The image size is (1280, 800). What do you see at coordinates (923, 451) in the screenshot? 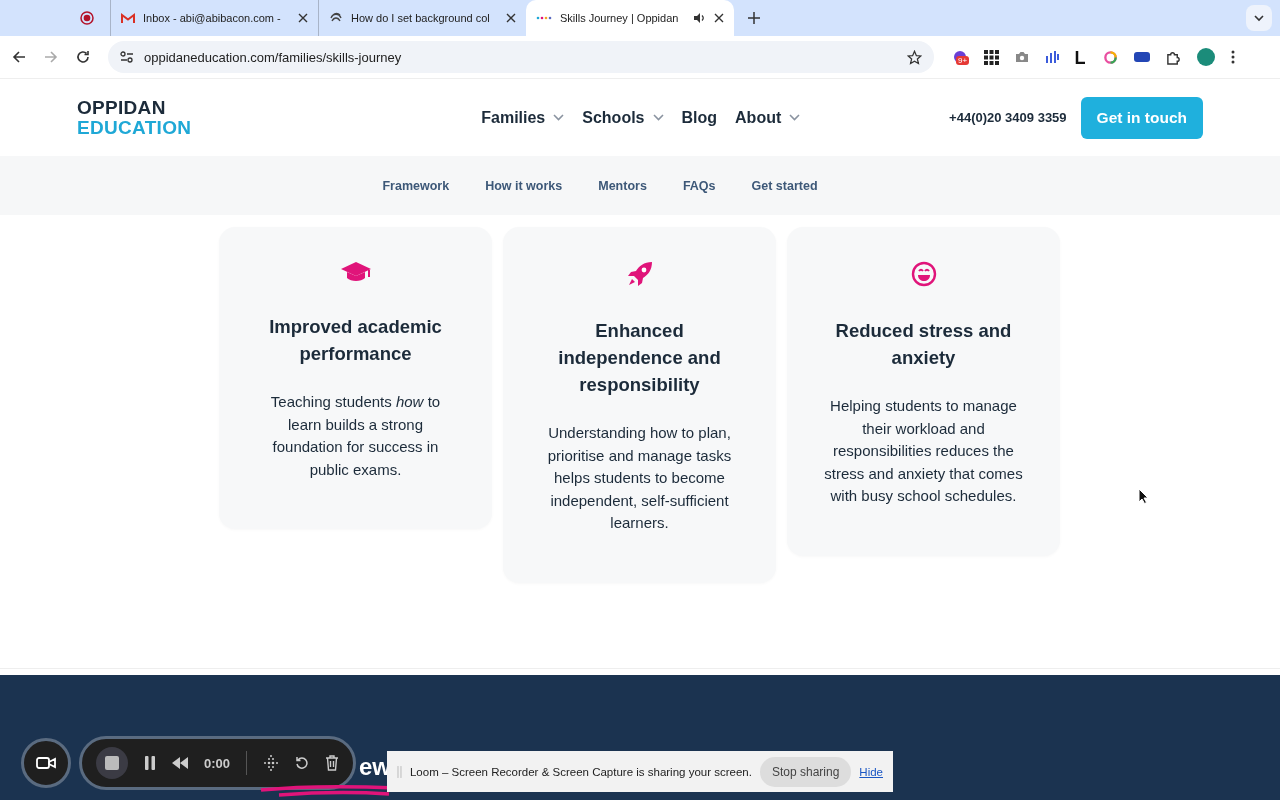
I see `card-text: Helping students to manage their workload and responsibilities reduces the stress and anxiety that comes with busy school schedules.` at bounding box center [923, 451].